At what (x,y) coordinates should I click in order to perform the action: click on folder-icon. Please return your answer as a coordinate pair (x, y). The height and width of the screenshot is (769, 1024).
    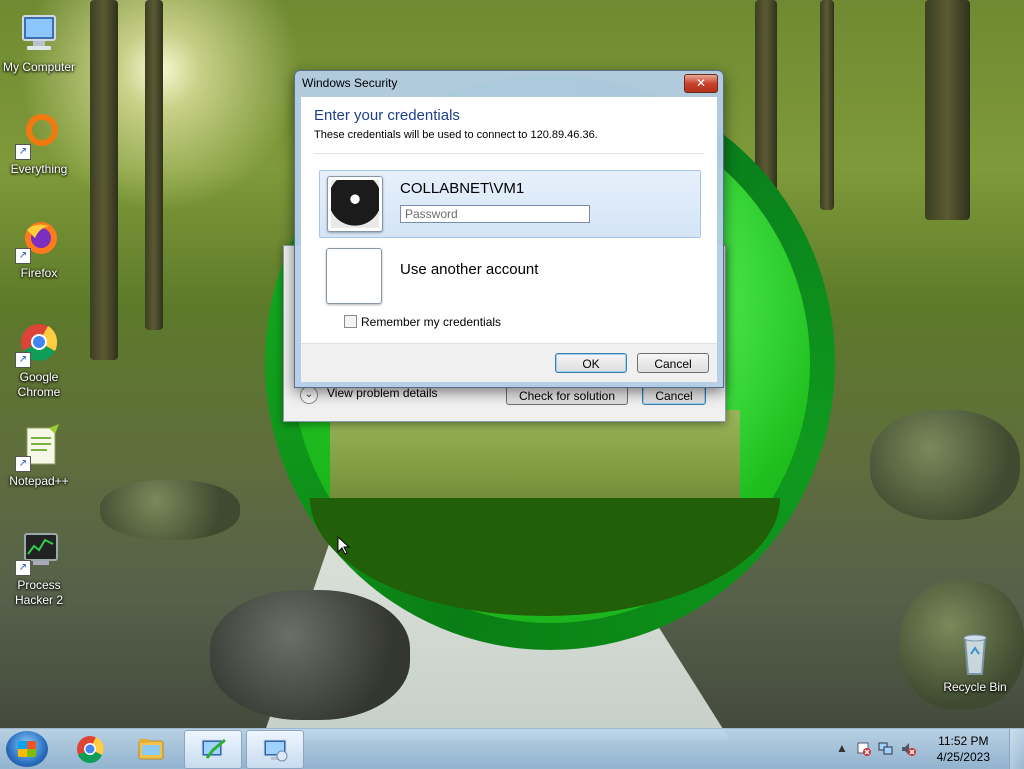
    Looking at the image, I should click on (151, 749).